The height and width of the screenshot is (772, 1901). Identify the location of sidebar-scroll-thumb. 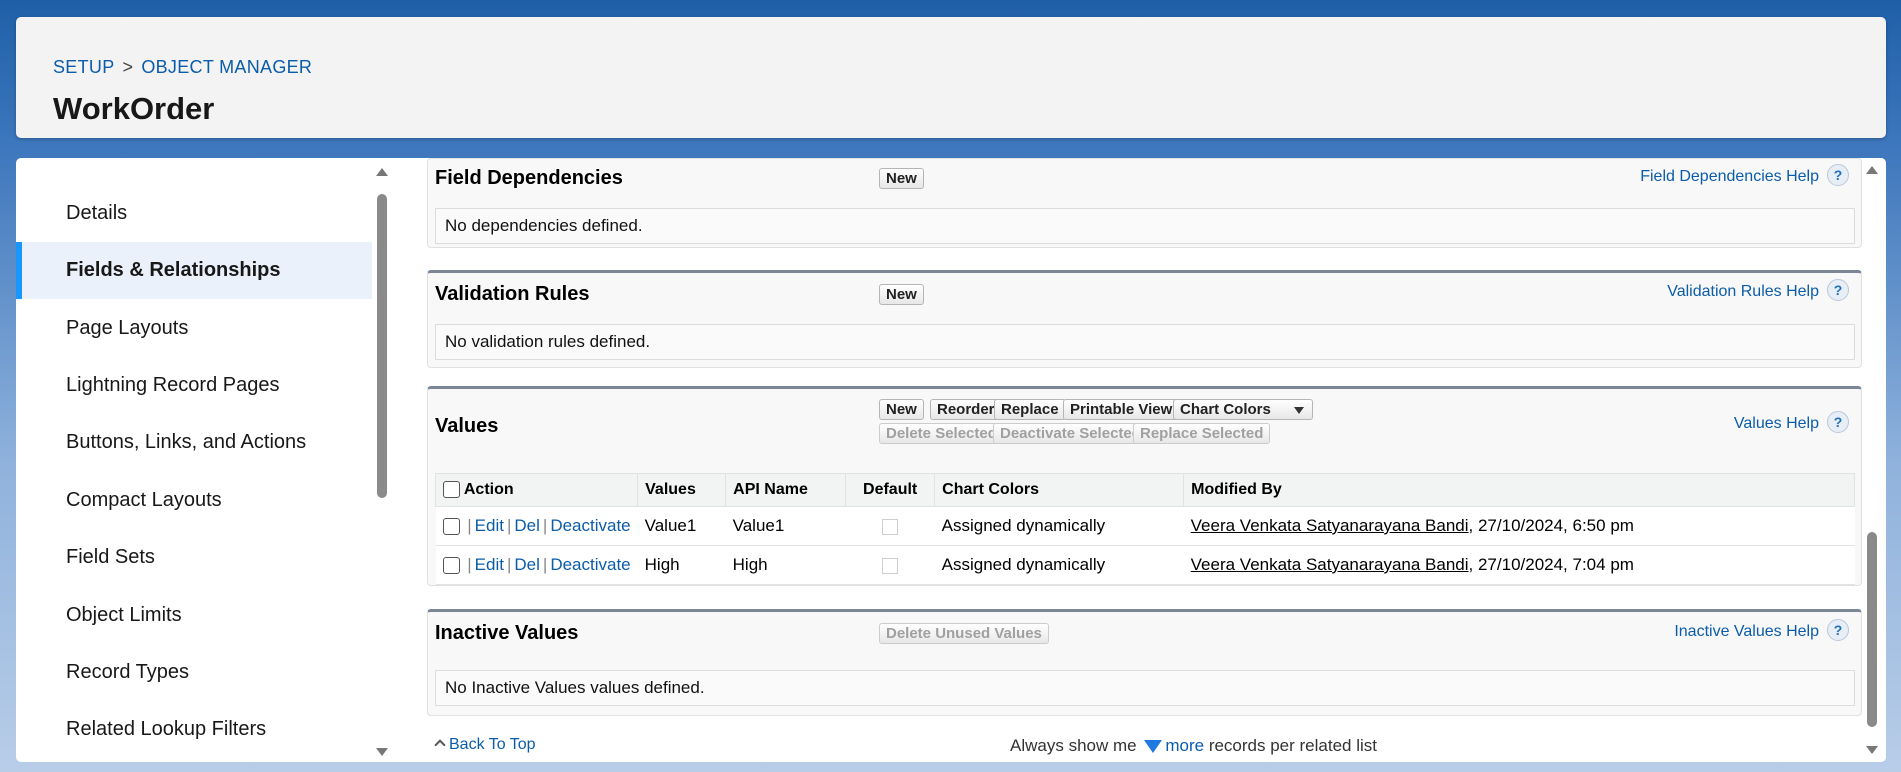
(382, 346).